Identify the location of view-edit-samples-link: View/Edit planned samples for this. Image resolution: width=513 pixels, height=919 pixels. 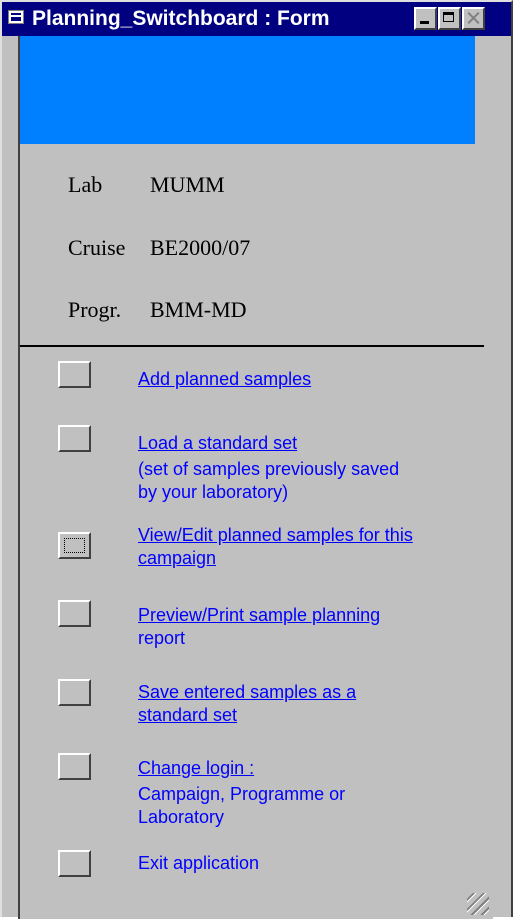
(275, 535).